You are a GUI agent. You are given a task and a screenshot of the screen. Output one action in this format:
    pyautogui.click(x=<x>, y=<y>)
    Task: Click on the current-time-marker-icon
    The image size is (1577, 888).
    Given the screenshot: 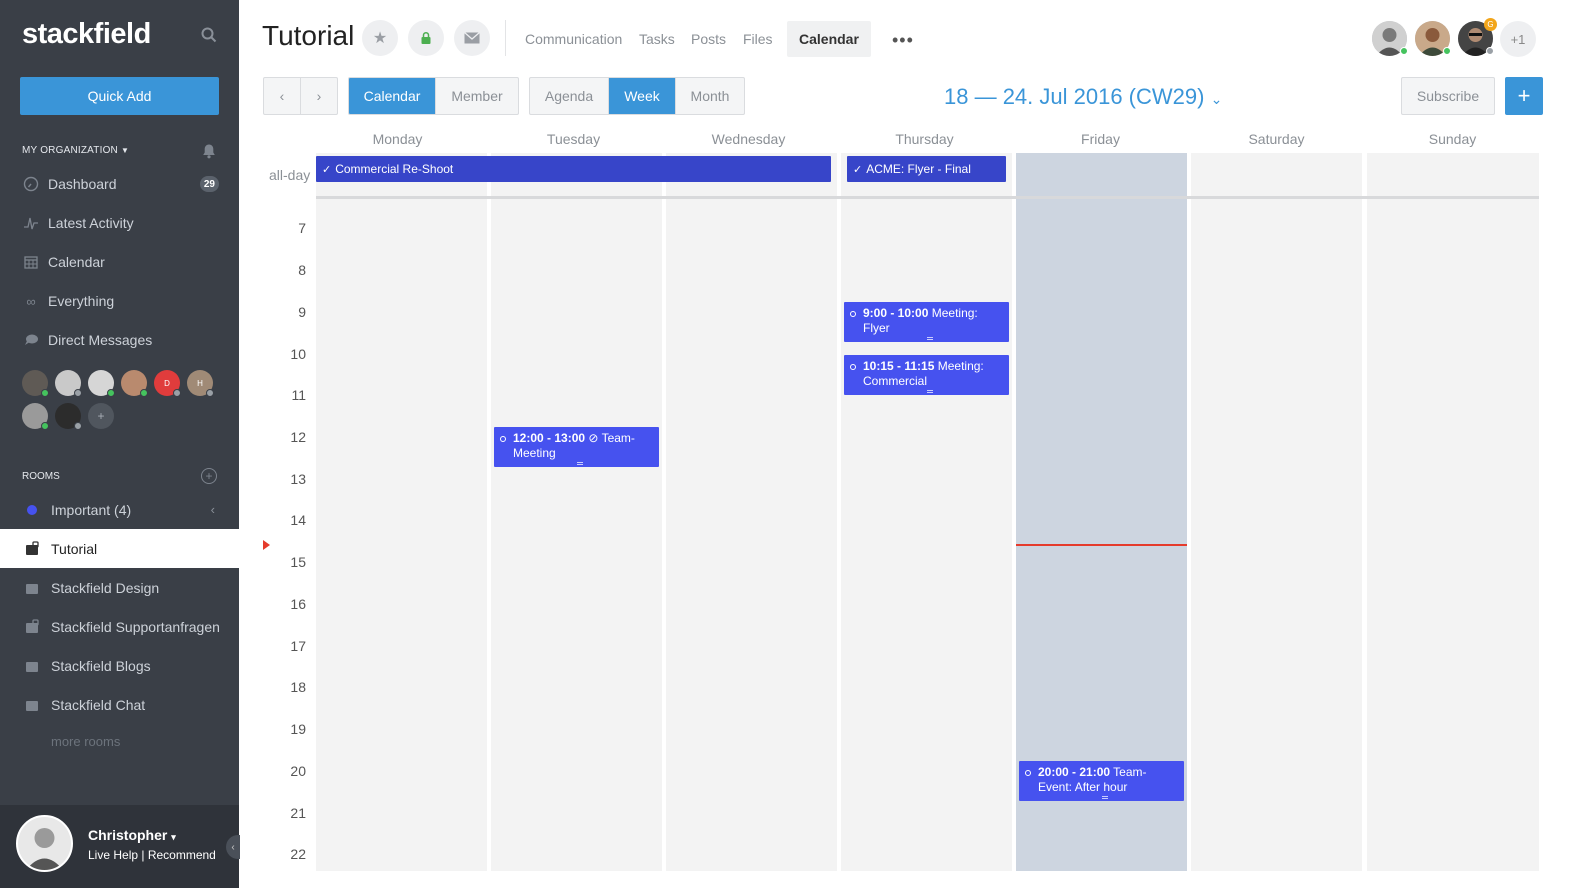 What is the action you would take?
    pyautogui.click(x=266, y=545)
    